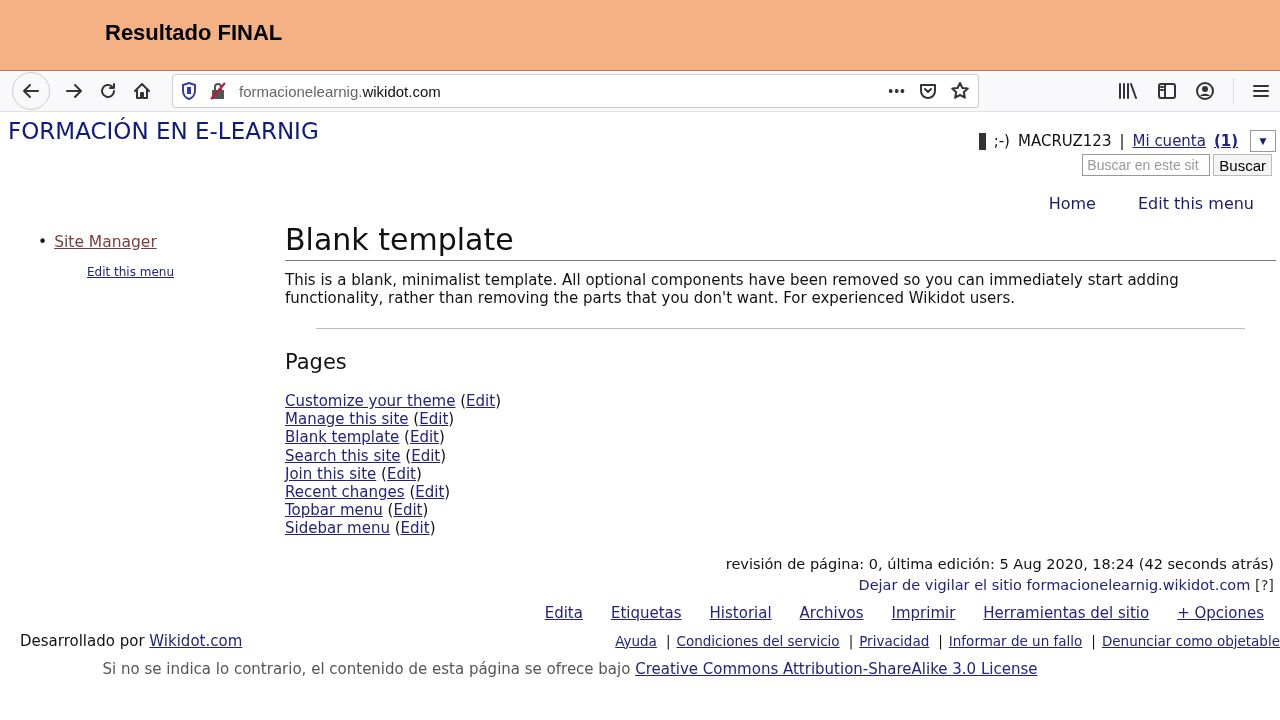  I want to click on home-icon, so click(142, 91).